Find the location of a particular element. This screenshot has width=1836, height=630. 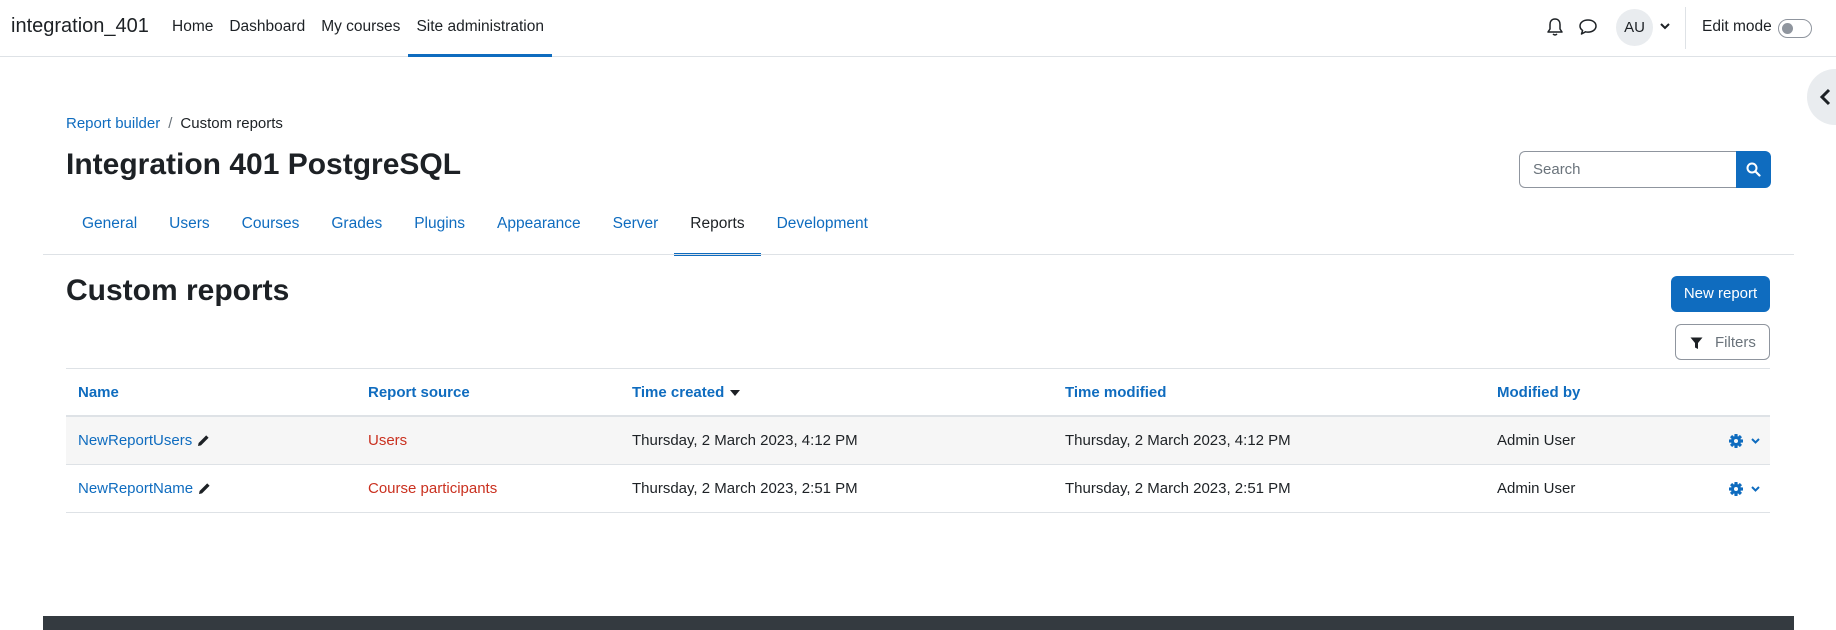

report-name-link: NewReportUsers is located at coordinates (135, 440).